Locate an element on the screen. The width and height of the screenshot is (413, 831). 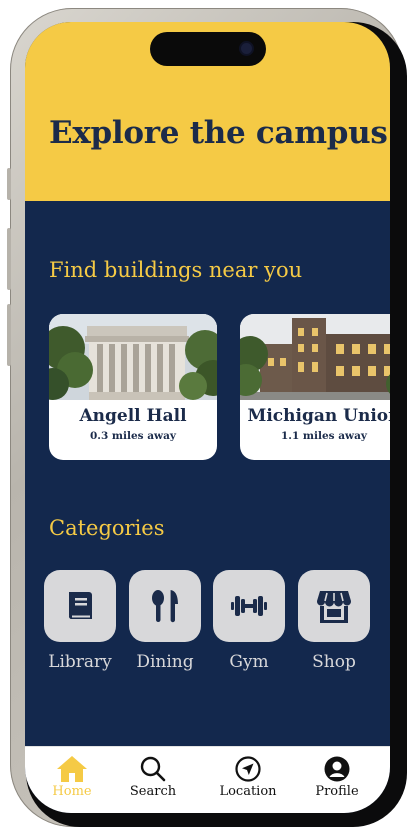
store-icon is located at coordinates (334, 607).